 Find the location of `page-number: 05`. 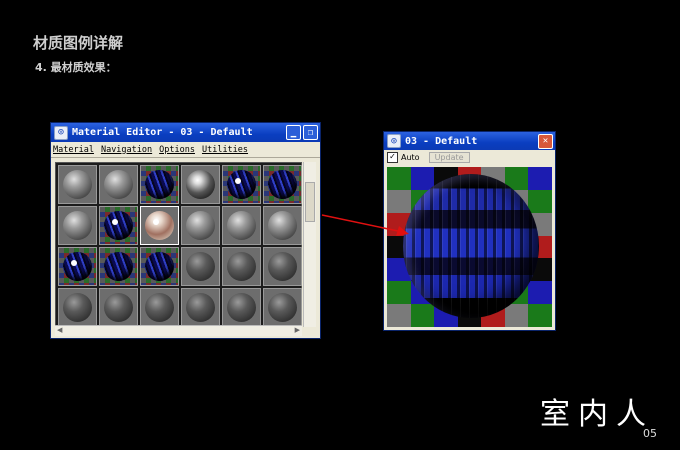

page-number: 05 is located at coordinates (650, 433).